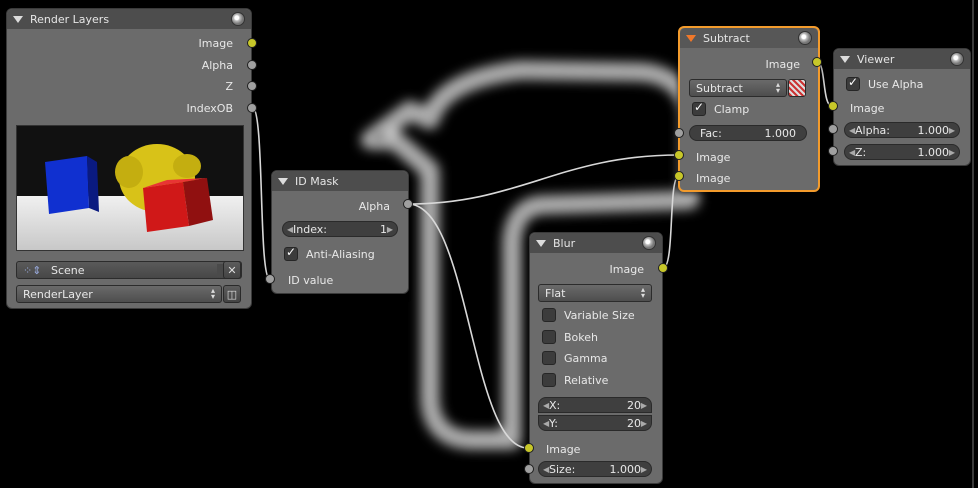 Image resolution: width=978 pixels, height=488 pixels. I want to click on socket-render-indexob, so click(252, 108).